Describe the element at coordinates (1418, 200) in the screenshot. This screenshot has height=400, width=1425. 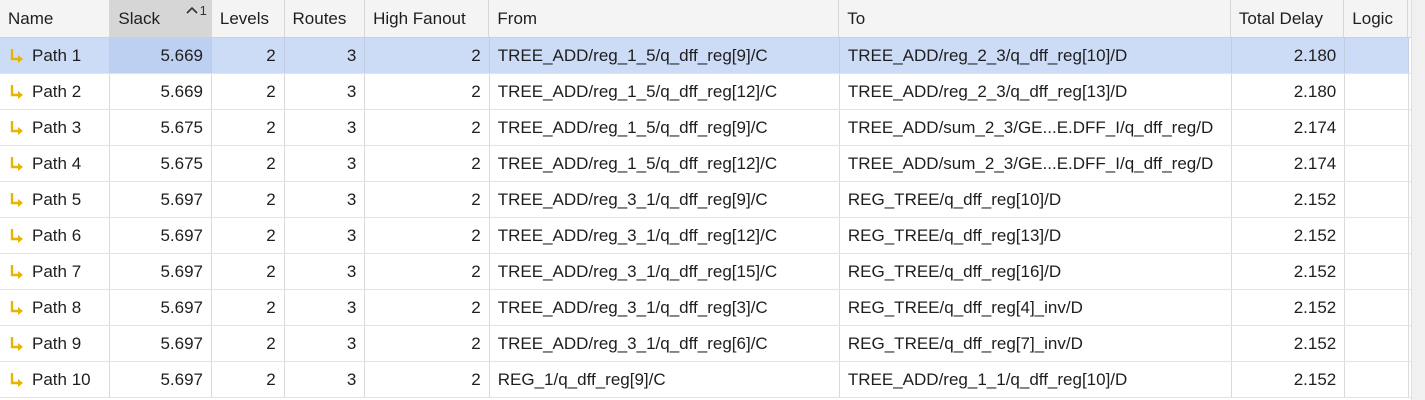
I see `vertical-scrollbar` at that location.